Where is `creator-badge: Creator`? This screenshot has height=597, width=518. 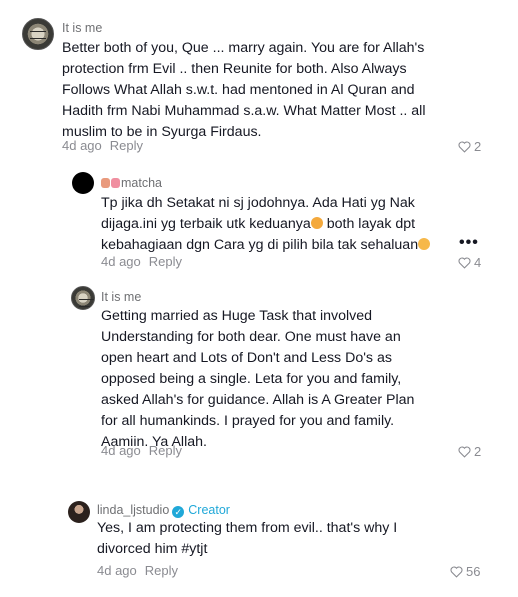
creator-badge: Creator is located at coordinates (209, 510).